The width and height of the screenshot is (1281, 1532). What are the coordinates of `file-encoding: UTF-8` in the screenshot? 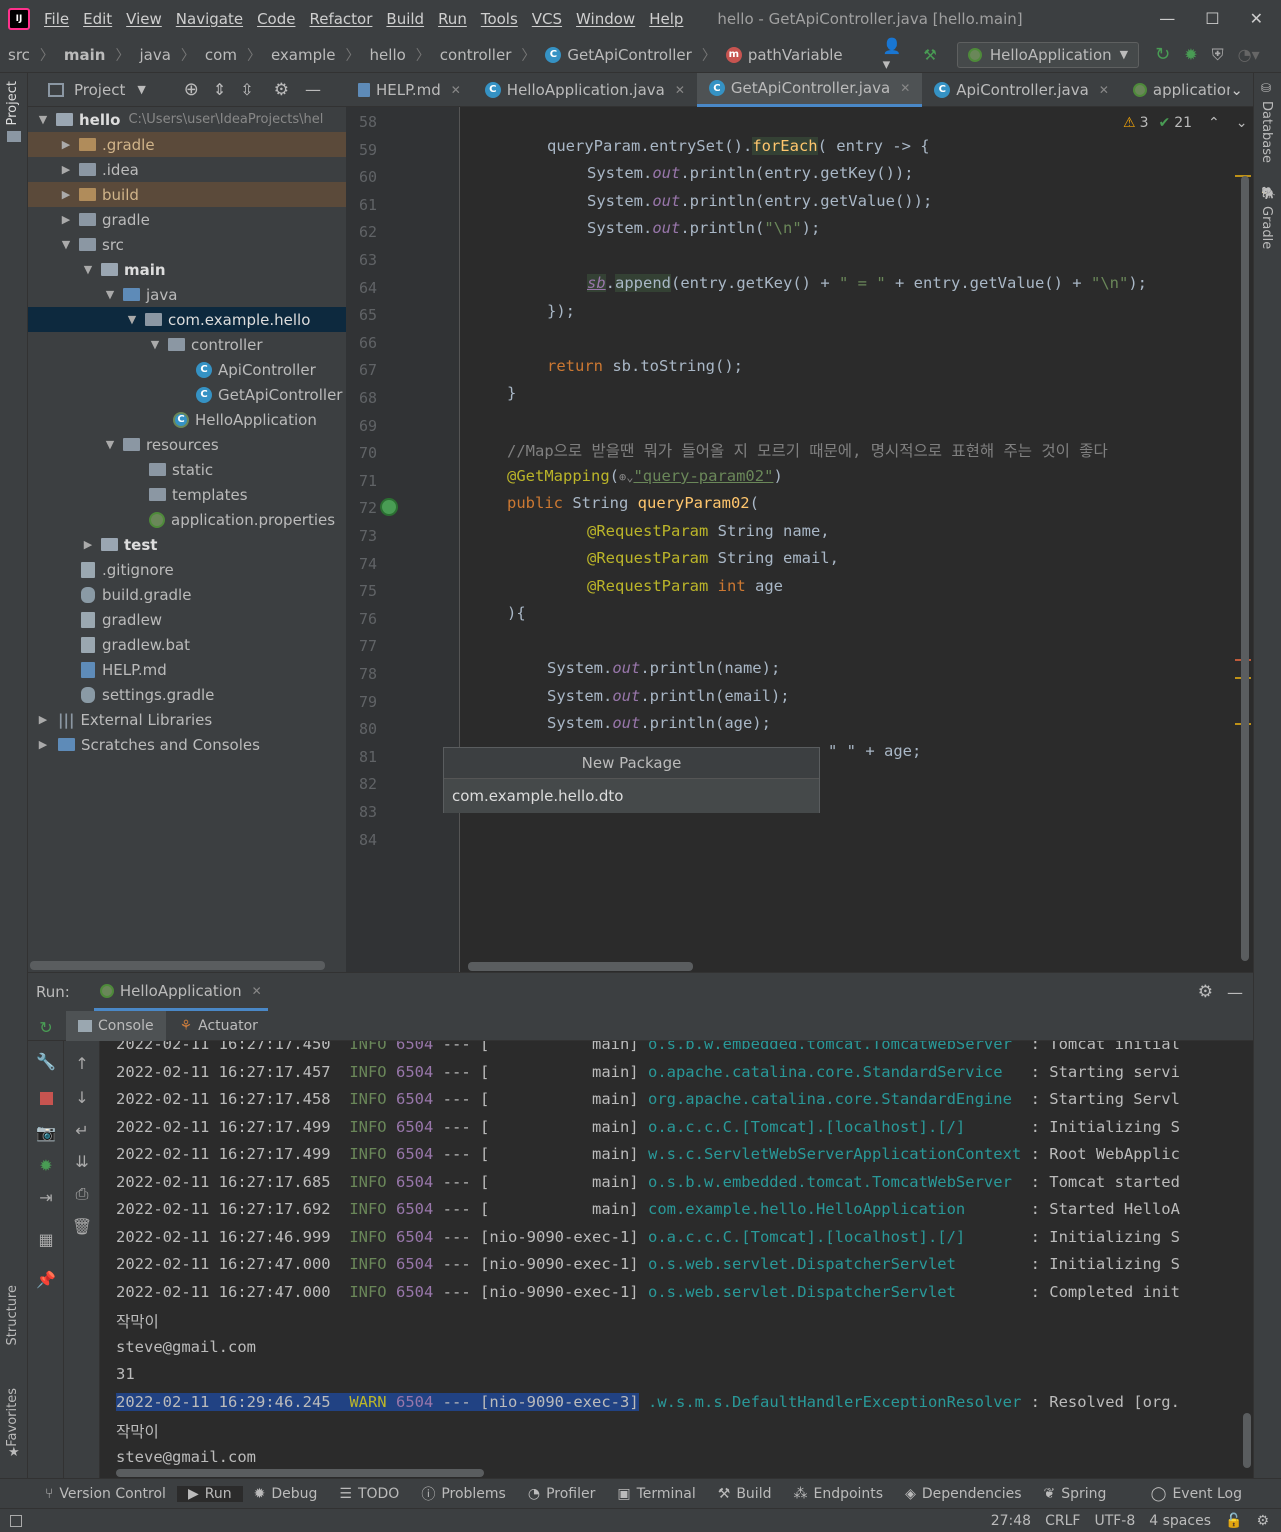 It's located at (1114, 1521).